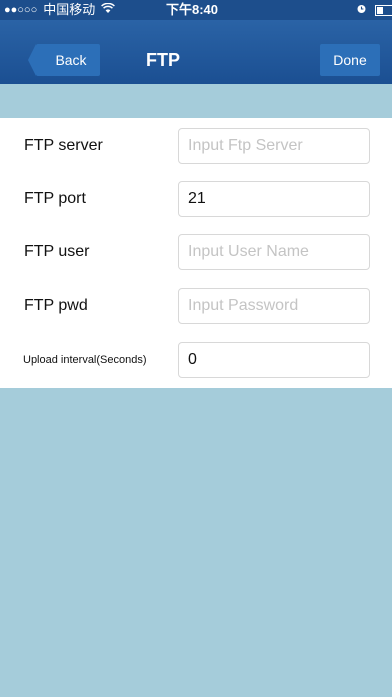 This screenshot has width=392, height=697. I want to click on ftp-port-row: FTP port, so click(196, 199).